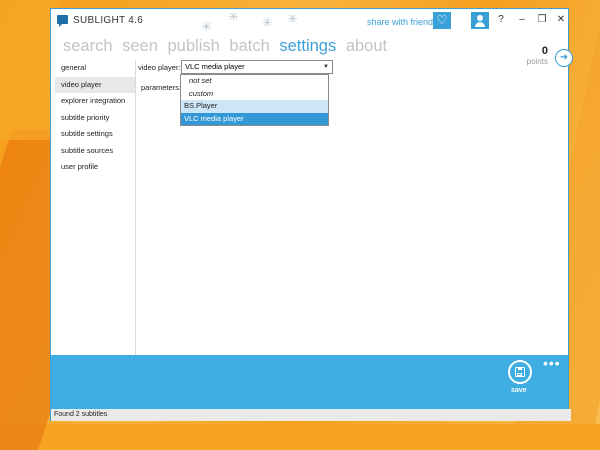 This screenshot has height=450, width=600. What do you see at coordinates (326, 67) in the screenshot?
I see `chevron-down-icon: ▼` at bounding box center [326, 67].